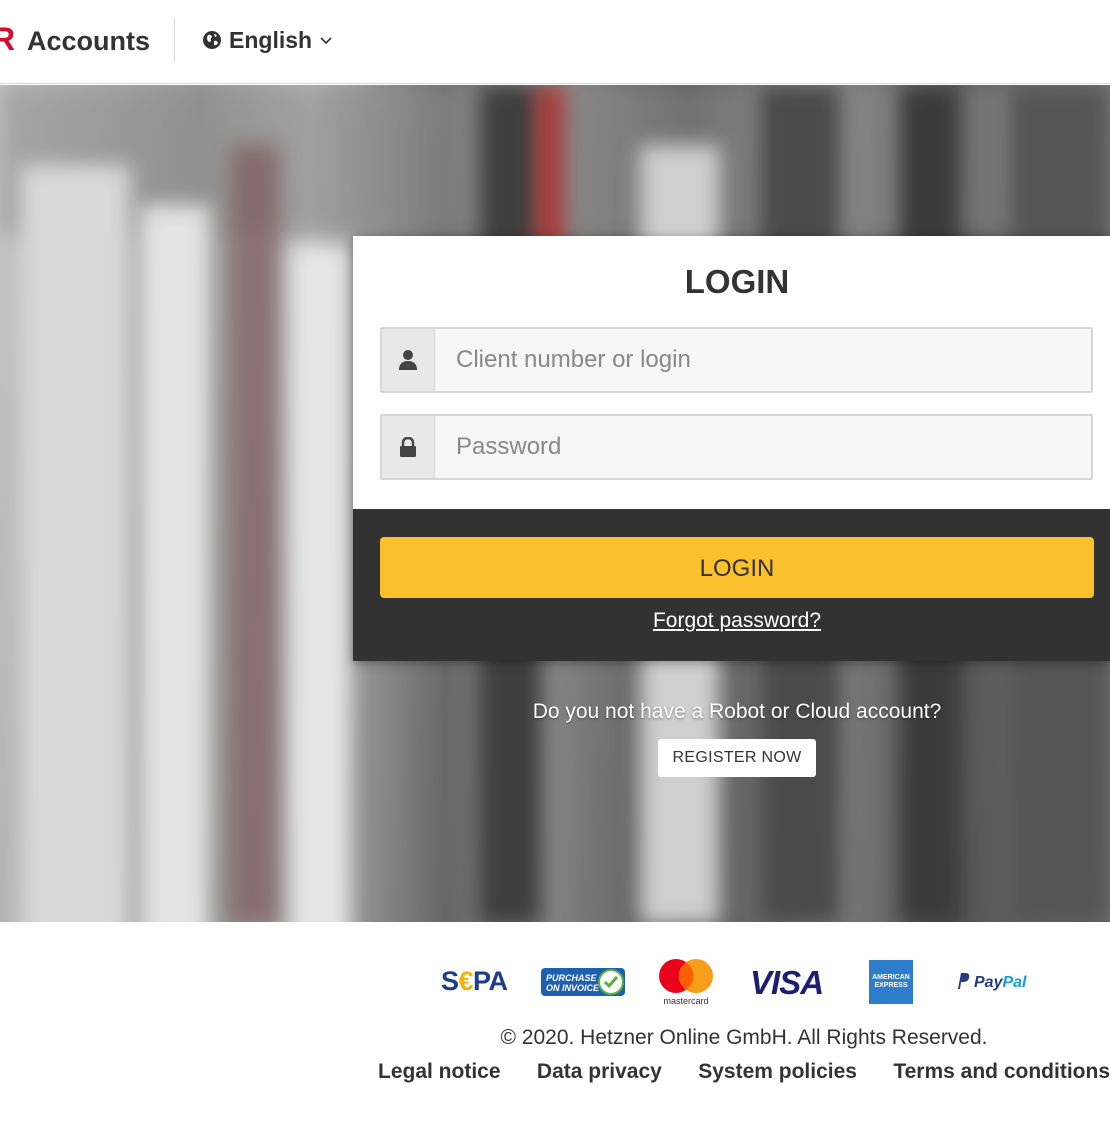 This screenshot has height=1121, width=1110. I want to click on login-title: LOGIN, so click(737, 281).